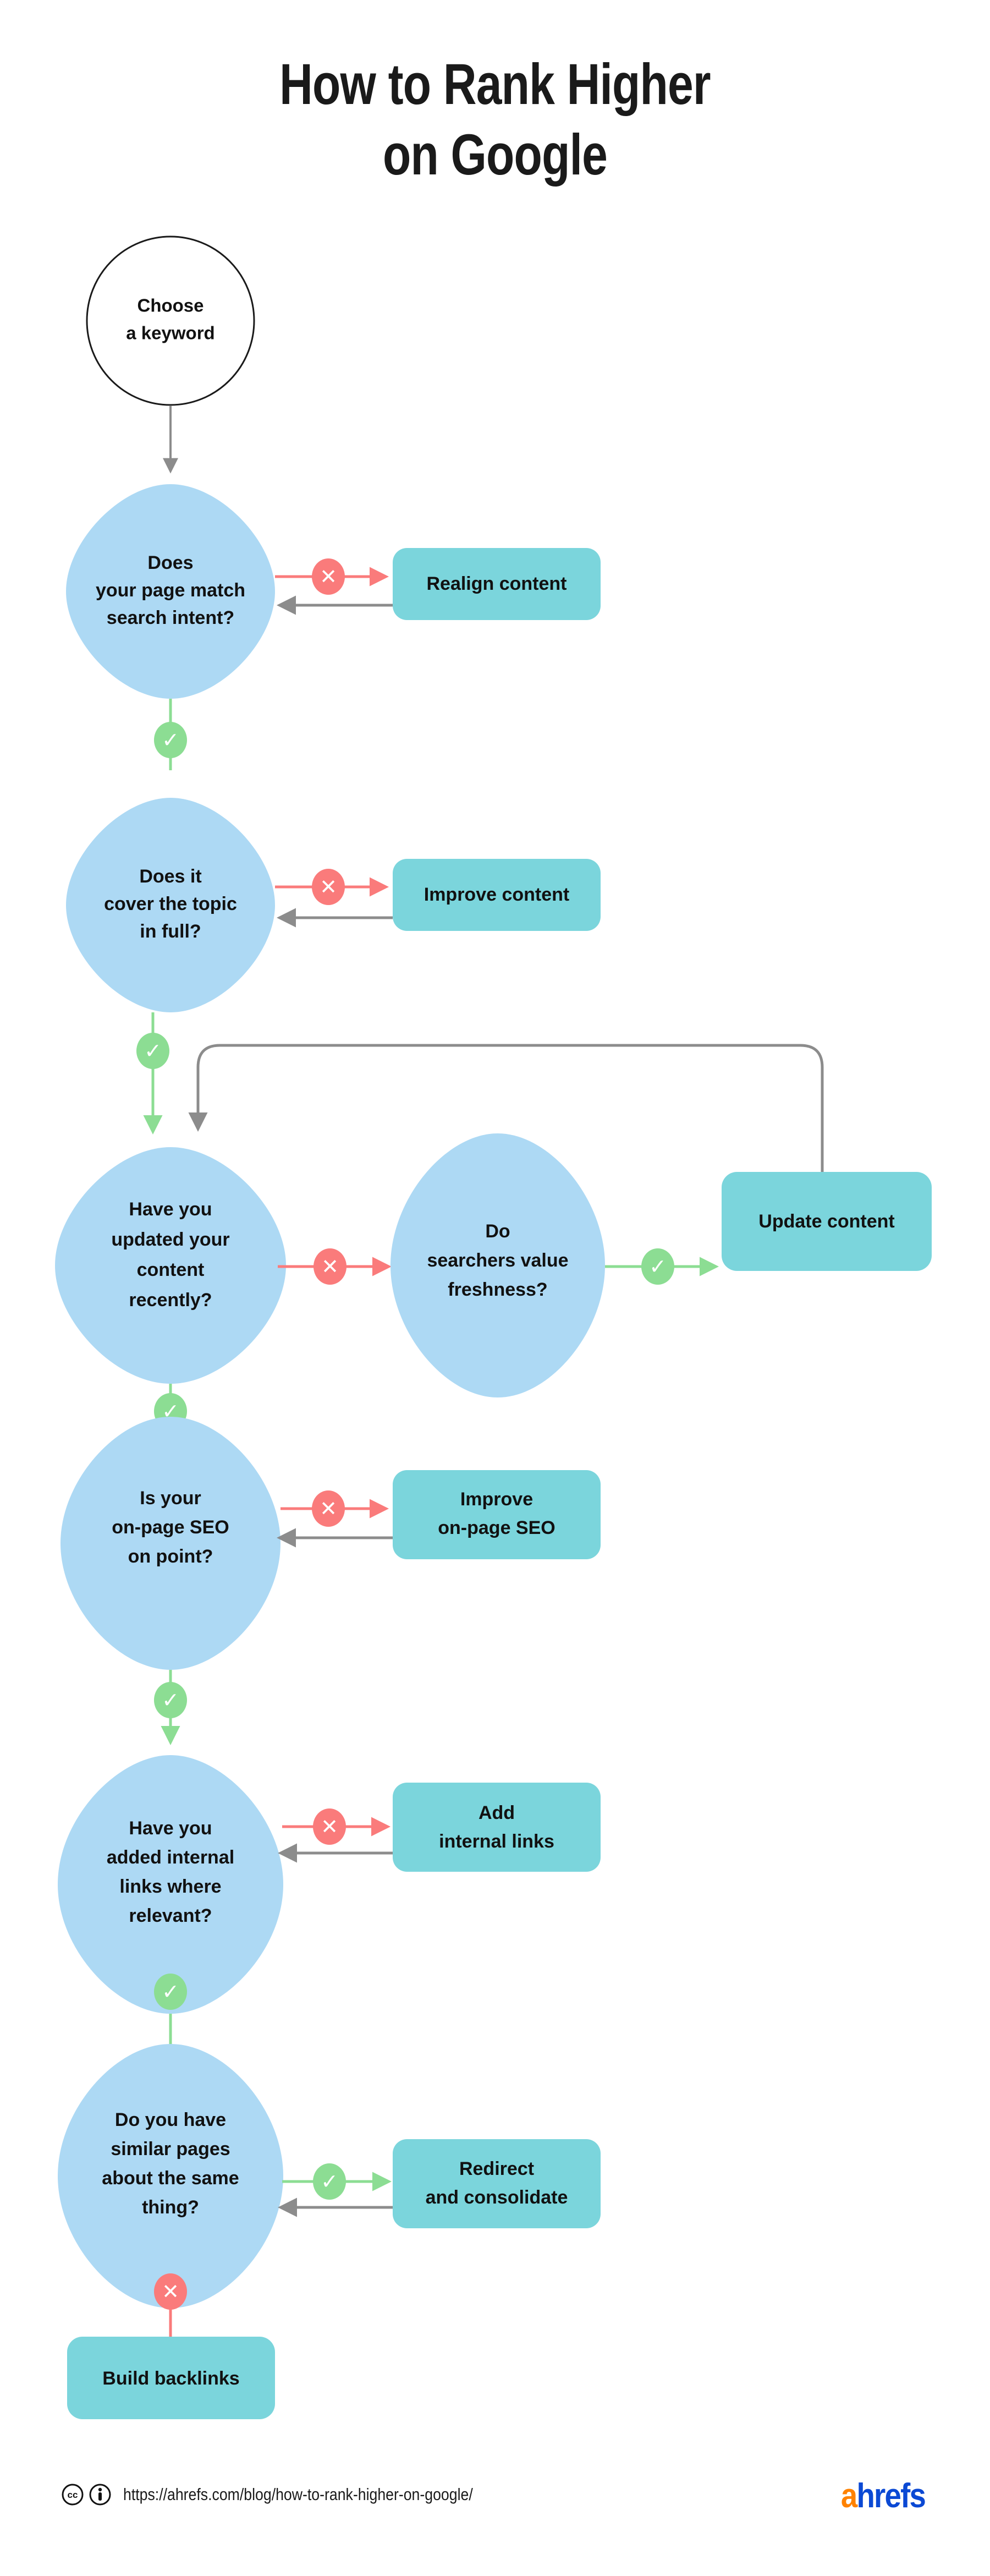 The width and height of the screenshot is (990, 2576). Describe the element at coordinates (170, 1886) in the screenshot. I see `decision-label-internal-links-l3: links where` at that location.